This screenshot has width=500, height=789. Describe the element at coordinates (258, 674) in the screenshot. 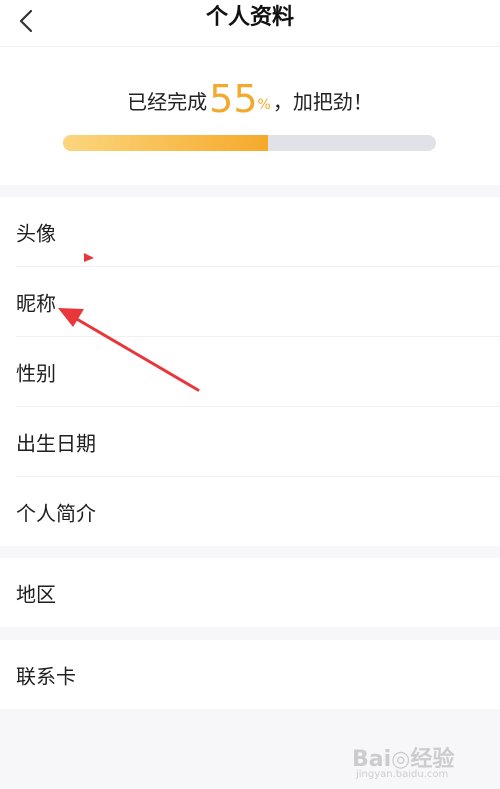

I see `profile-row-contact-card: 联系卡` at that location.